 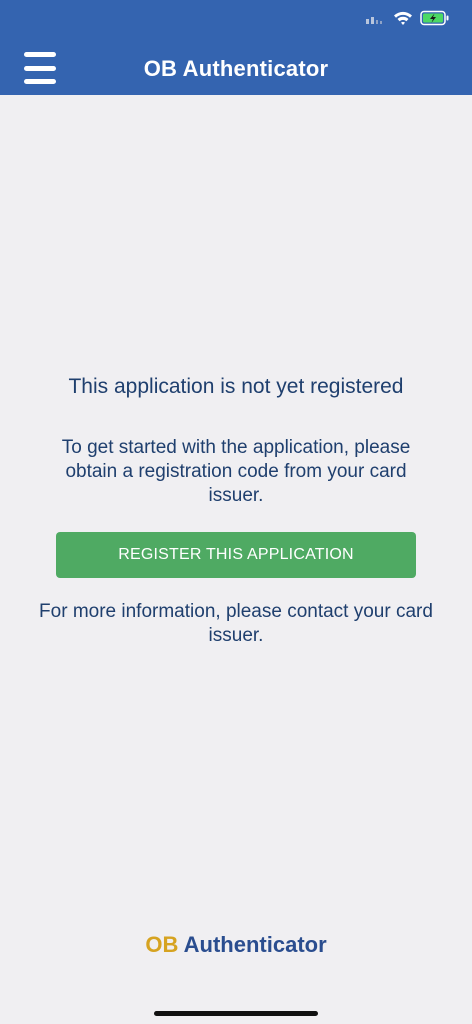 I want to click on footer-logo: OB Authenticator, so click(x=236, y=945).